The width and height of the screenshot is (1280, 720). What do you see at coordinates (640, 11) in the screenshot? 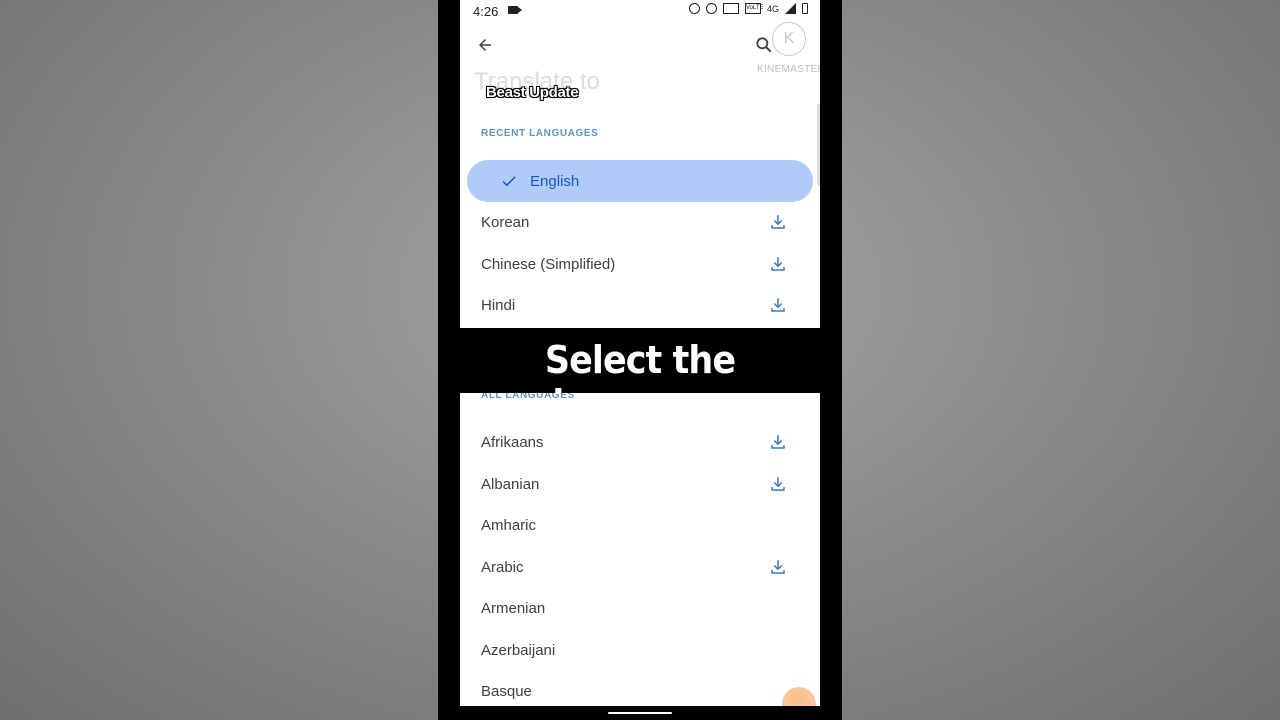
I see `status-bar: 4:26 VoLTE 4G` at bounding box center [640, 11].